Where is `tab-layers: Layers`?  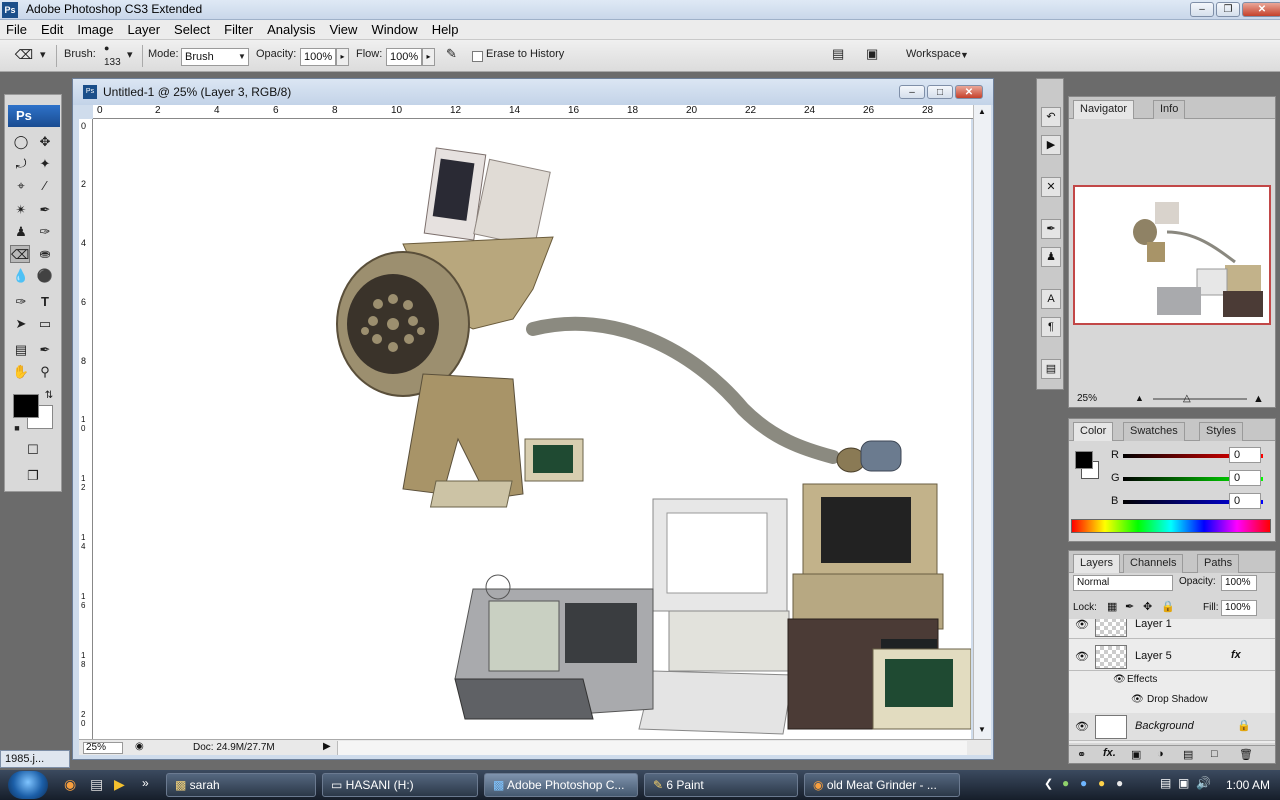
tab-layers: Layers is located at coordinates (1097, 563).